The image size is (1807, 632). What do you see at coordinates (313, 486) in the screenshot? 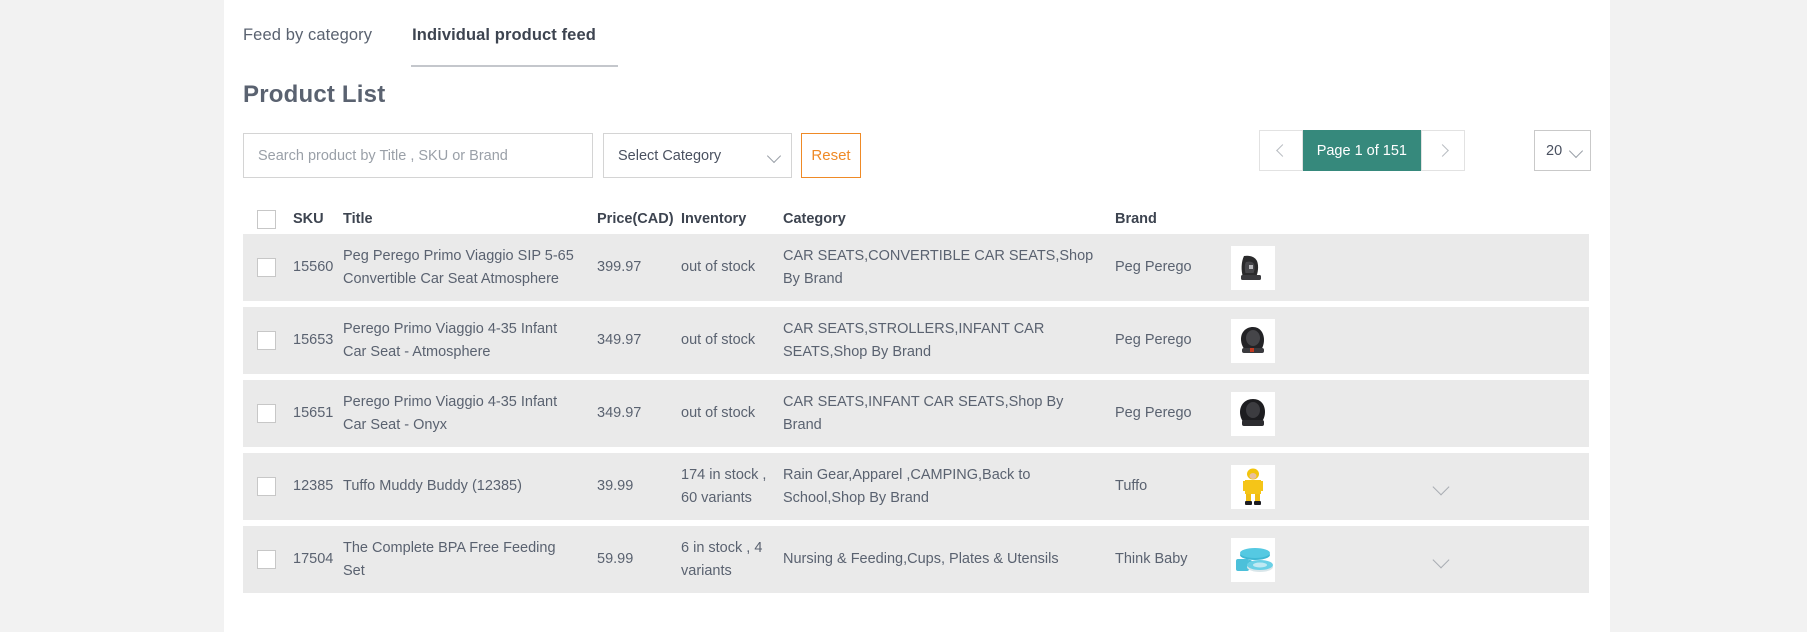
I see `cell-sku: 12385` at bounding box center [313, 486].